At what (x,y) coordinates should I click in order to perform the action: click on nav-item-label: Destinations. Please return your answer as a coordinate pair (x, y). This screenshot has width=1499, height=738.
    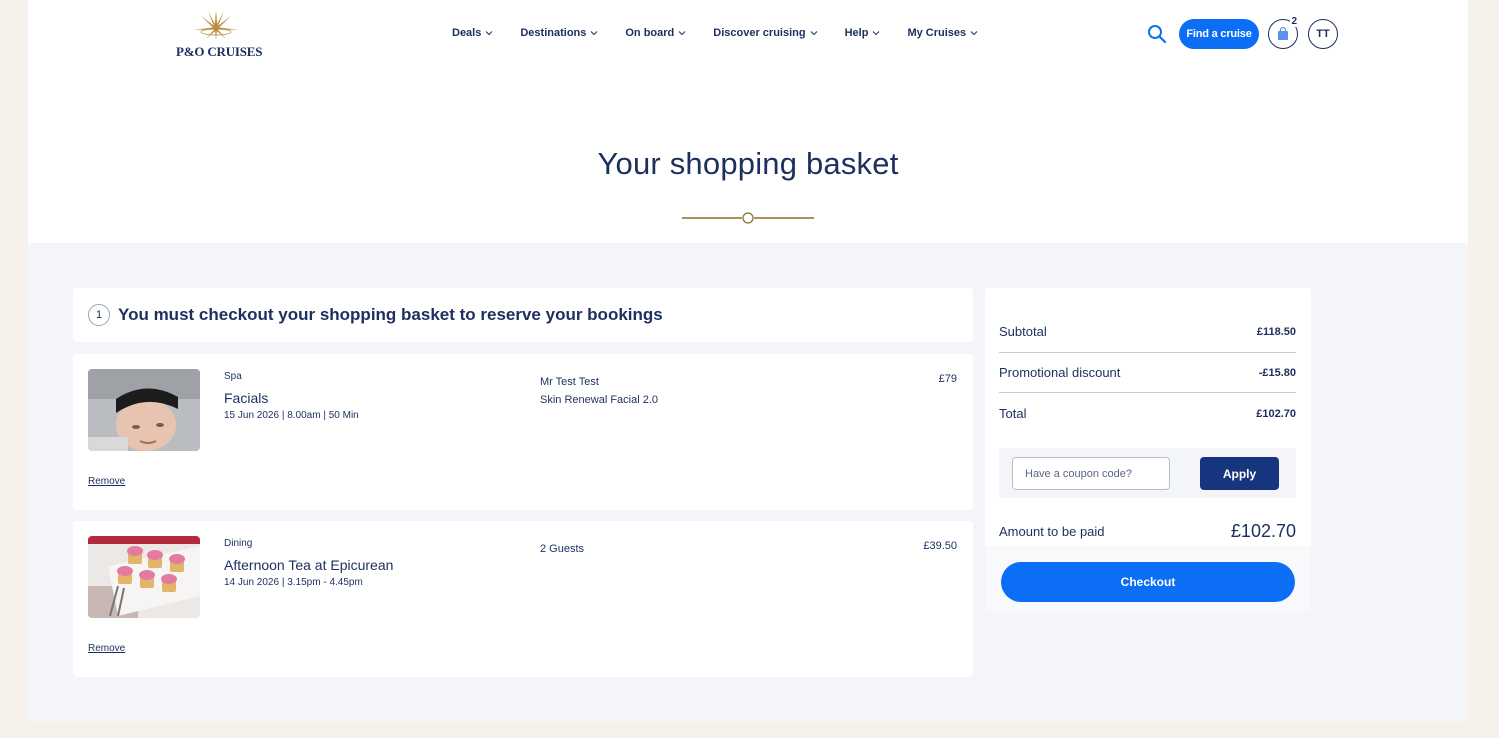
    Looking at the image, I should click on (553, 33).